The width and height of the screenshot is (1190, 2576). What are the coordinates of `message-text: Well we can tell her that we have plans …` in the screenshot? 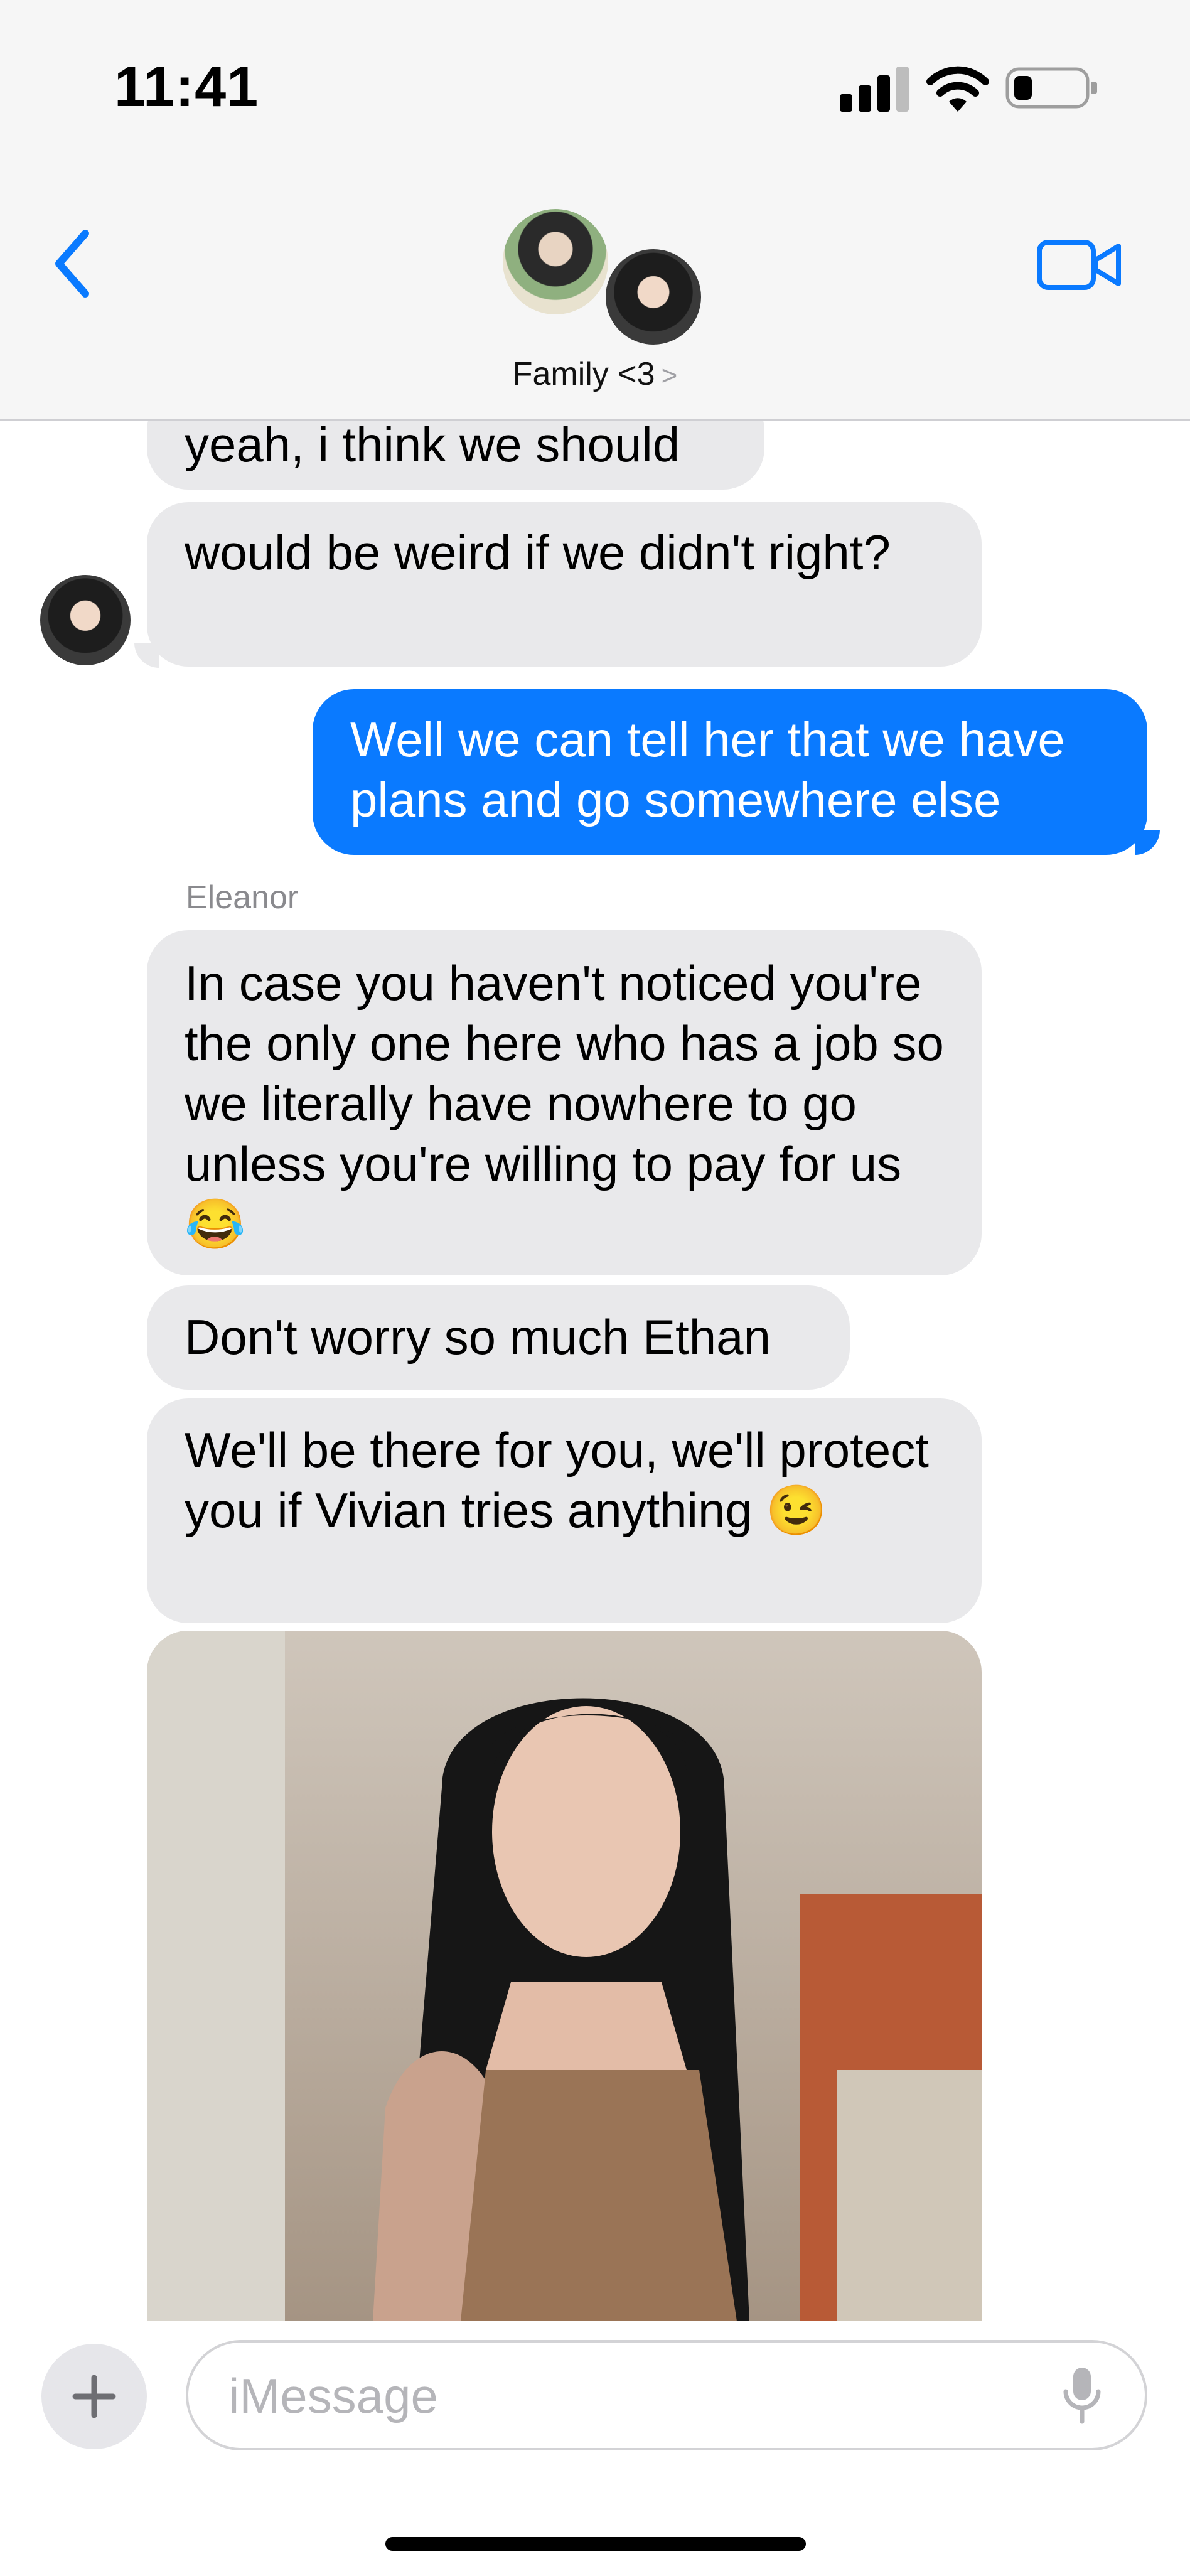 It's located at (707, 769).